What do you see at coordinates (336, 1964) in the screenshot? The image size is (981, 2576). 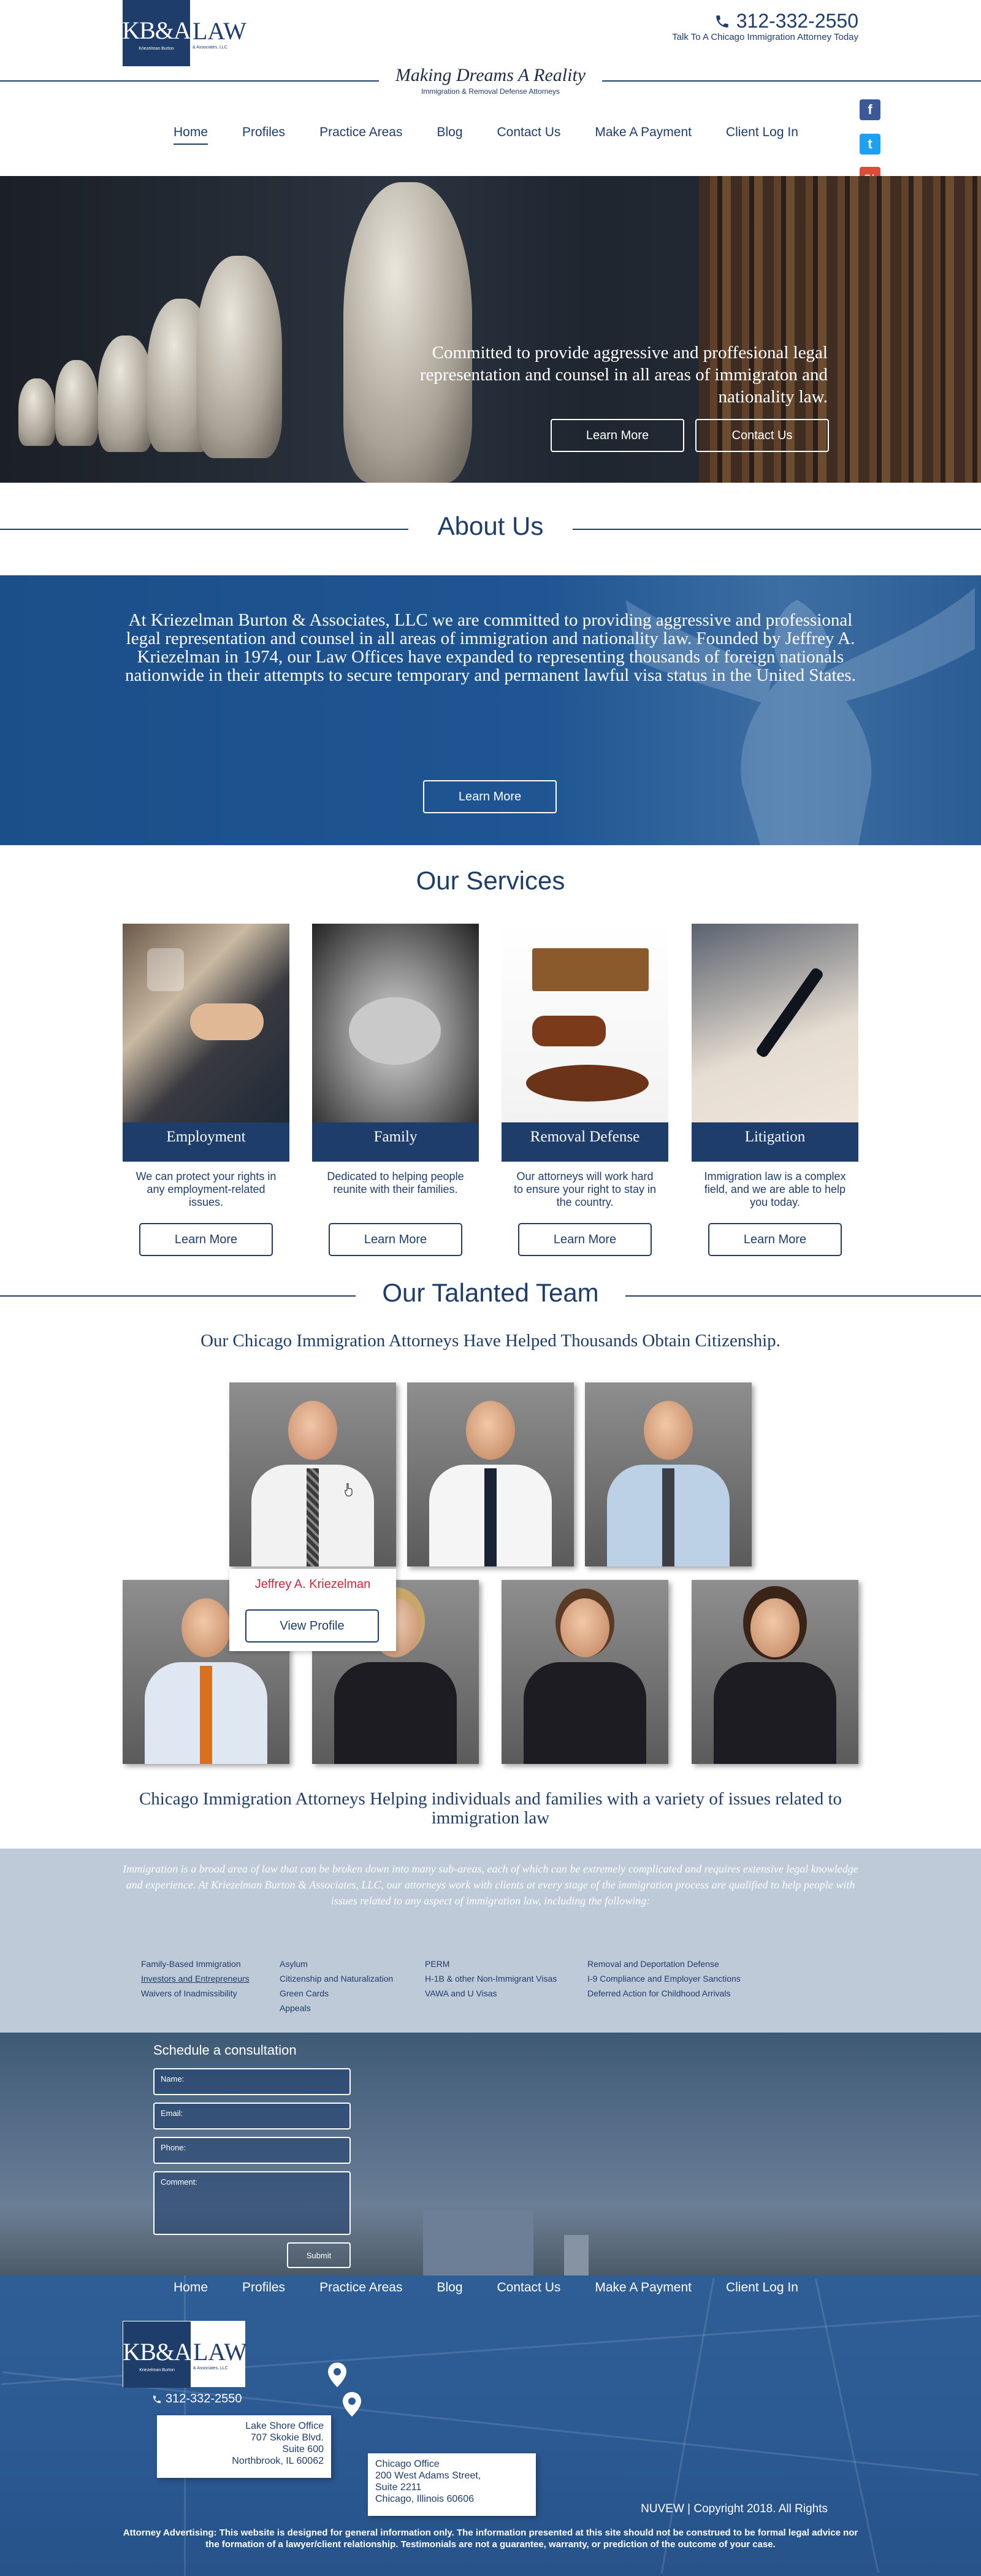 I see `practice-link: Asylum` at bounding box center [336, 1964].